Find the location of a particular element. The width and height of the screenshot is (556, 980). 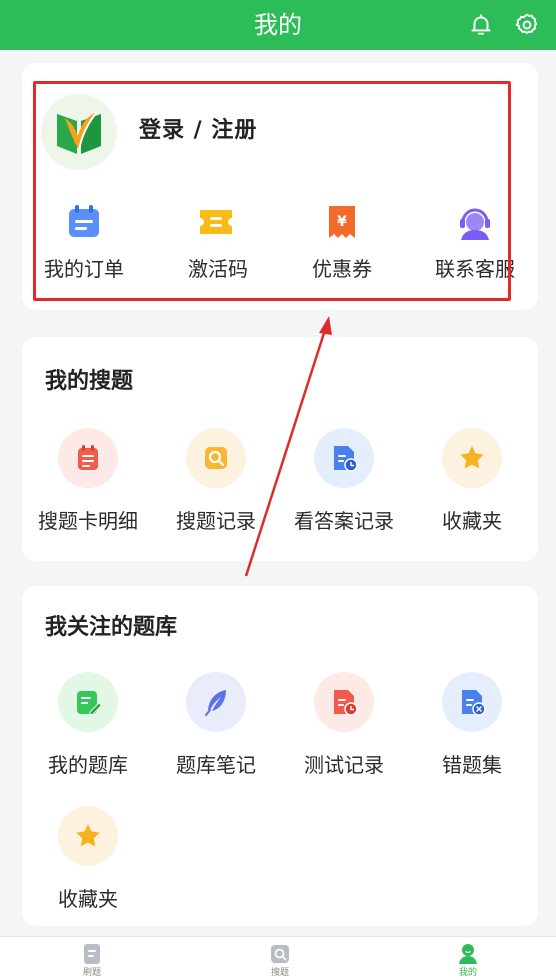

my-question-bank-button is located at coordinates (88, 702).